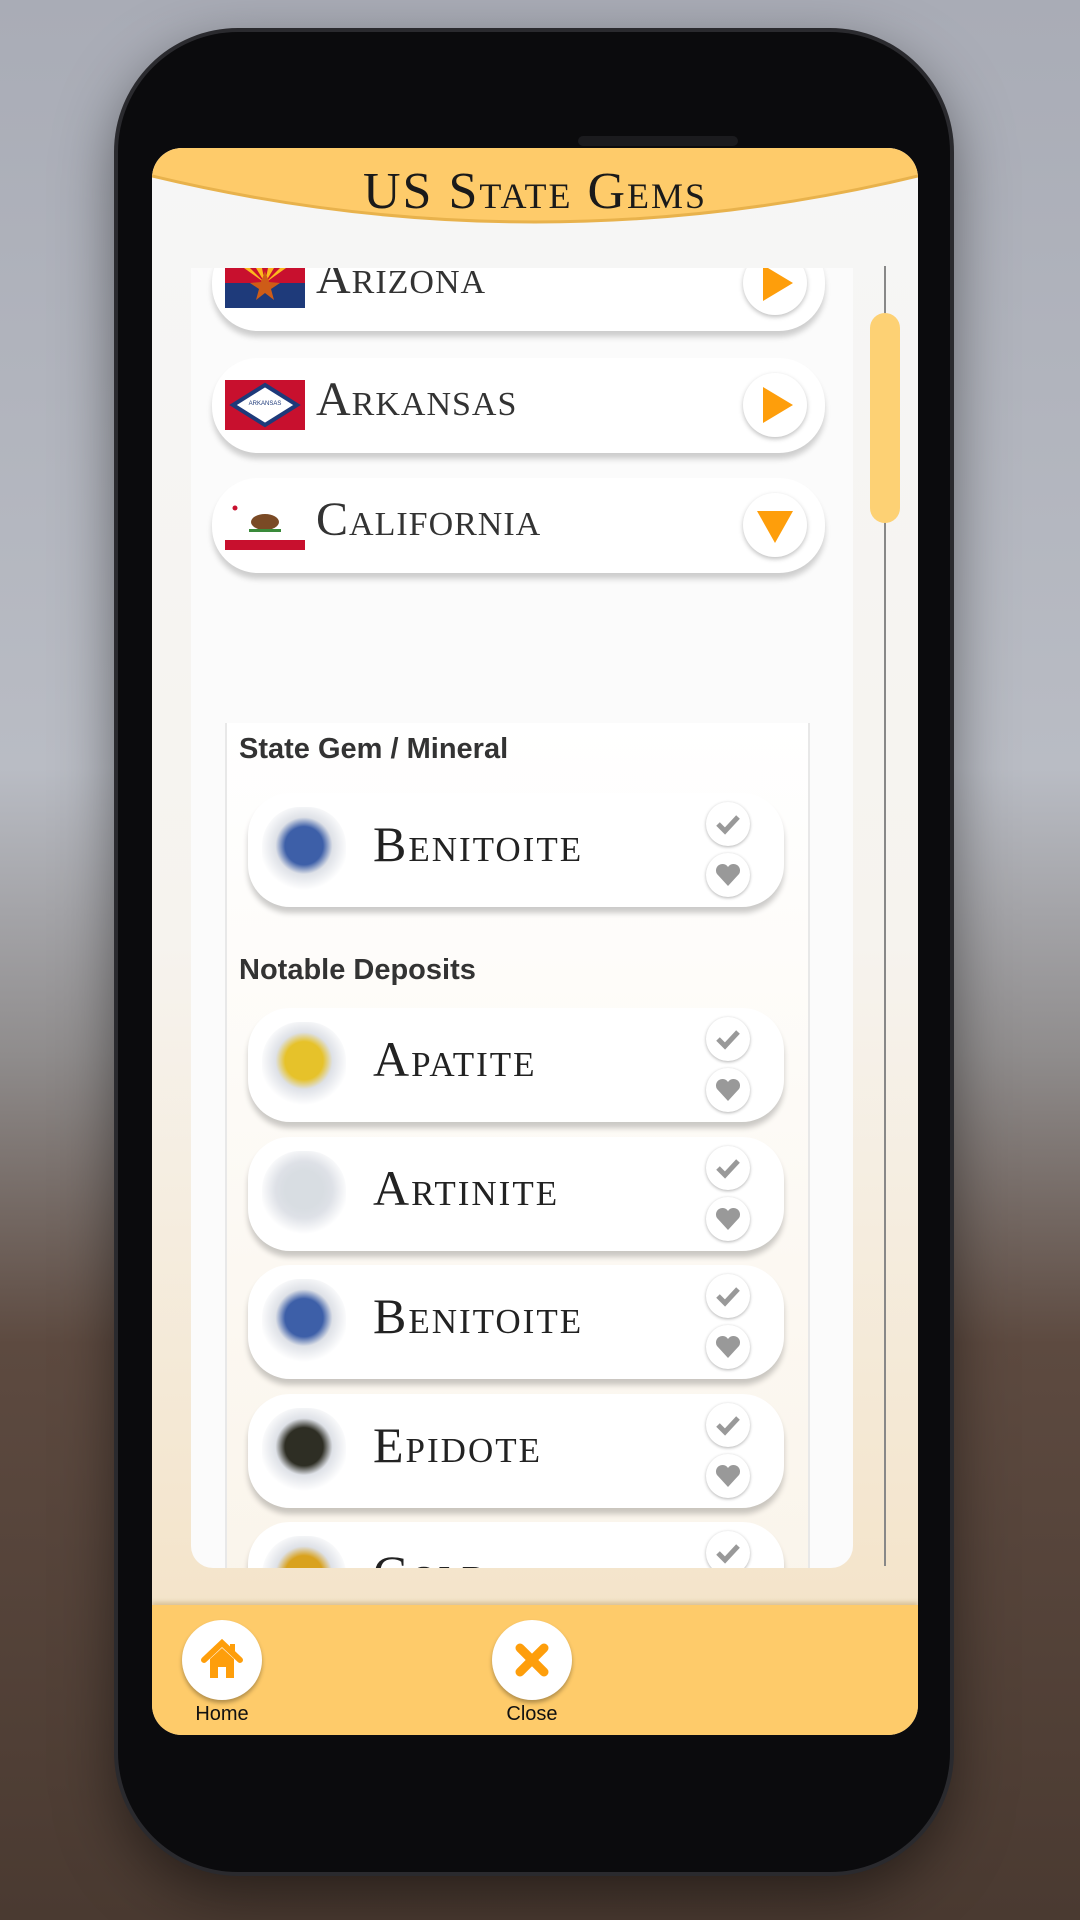  Describe the element at coordinates (357, 970) in the screenshot. I see `notable-deposits-heading: Notable Deposits` at that location.